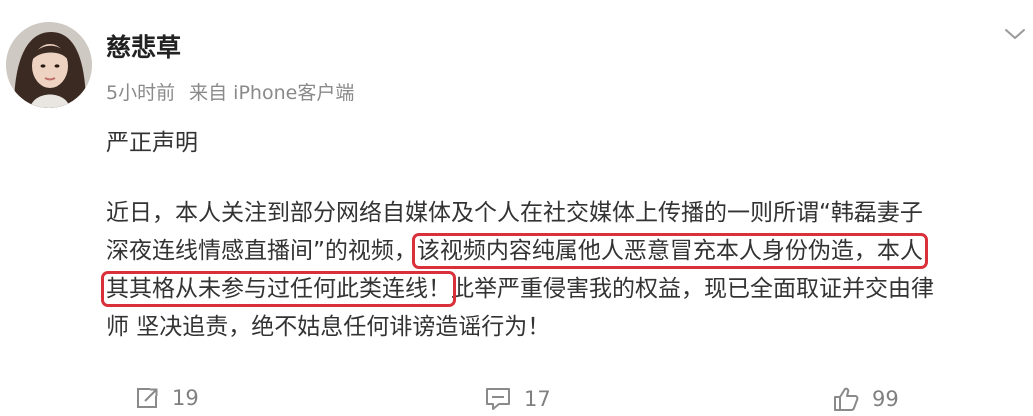 This screenshot has height=416, width=1033. What do you see at coordinates (328, 327) in the screenshot?
I see `body-line-4: 师 坚决追责，绝不姑息任何诽谤造谣行为！` at bounding box center [328, 327].